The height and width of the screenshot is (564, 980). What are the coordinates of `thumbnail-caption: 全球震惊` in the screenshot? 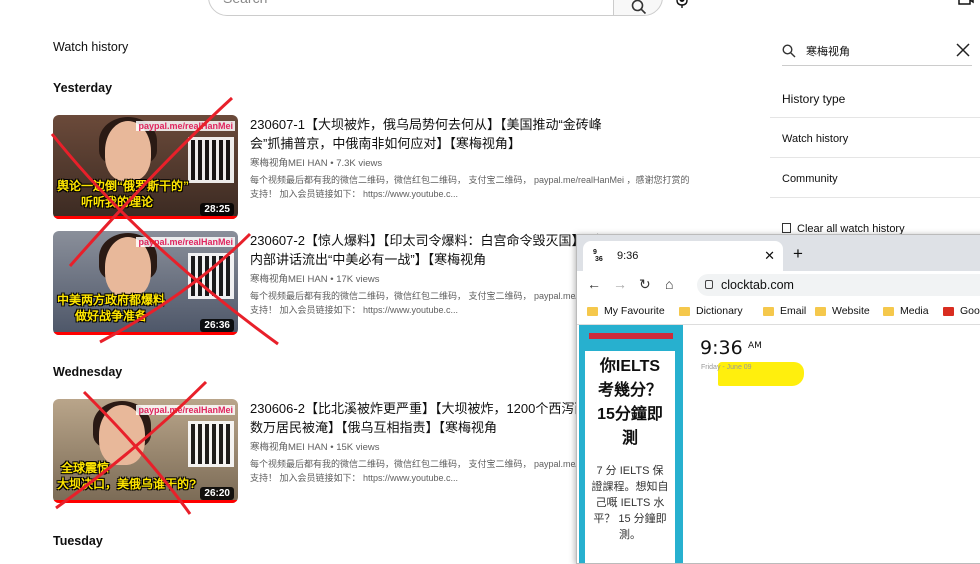 It's located at (85, 468).